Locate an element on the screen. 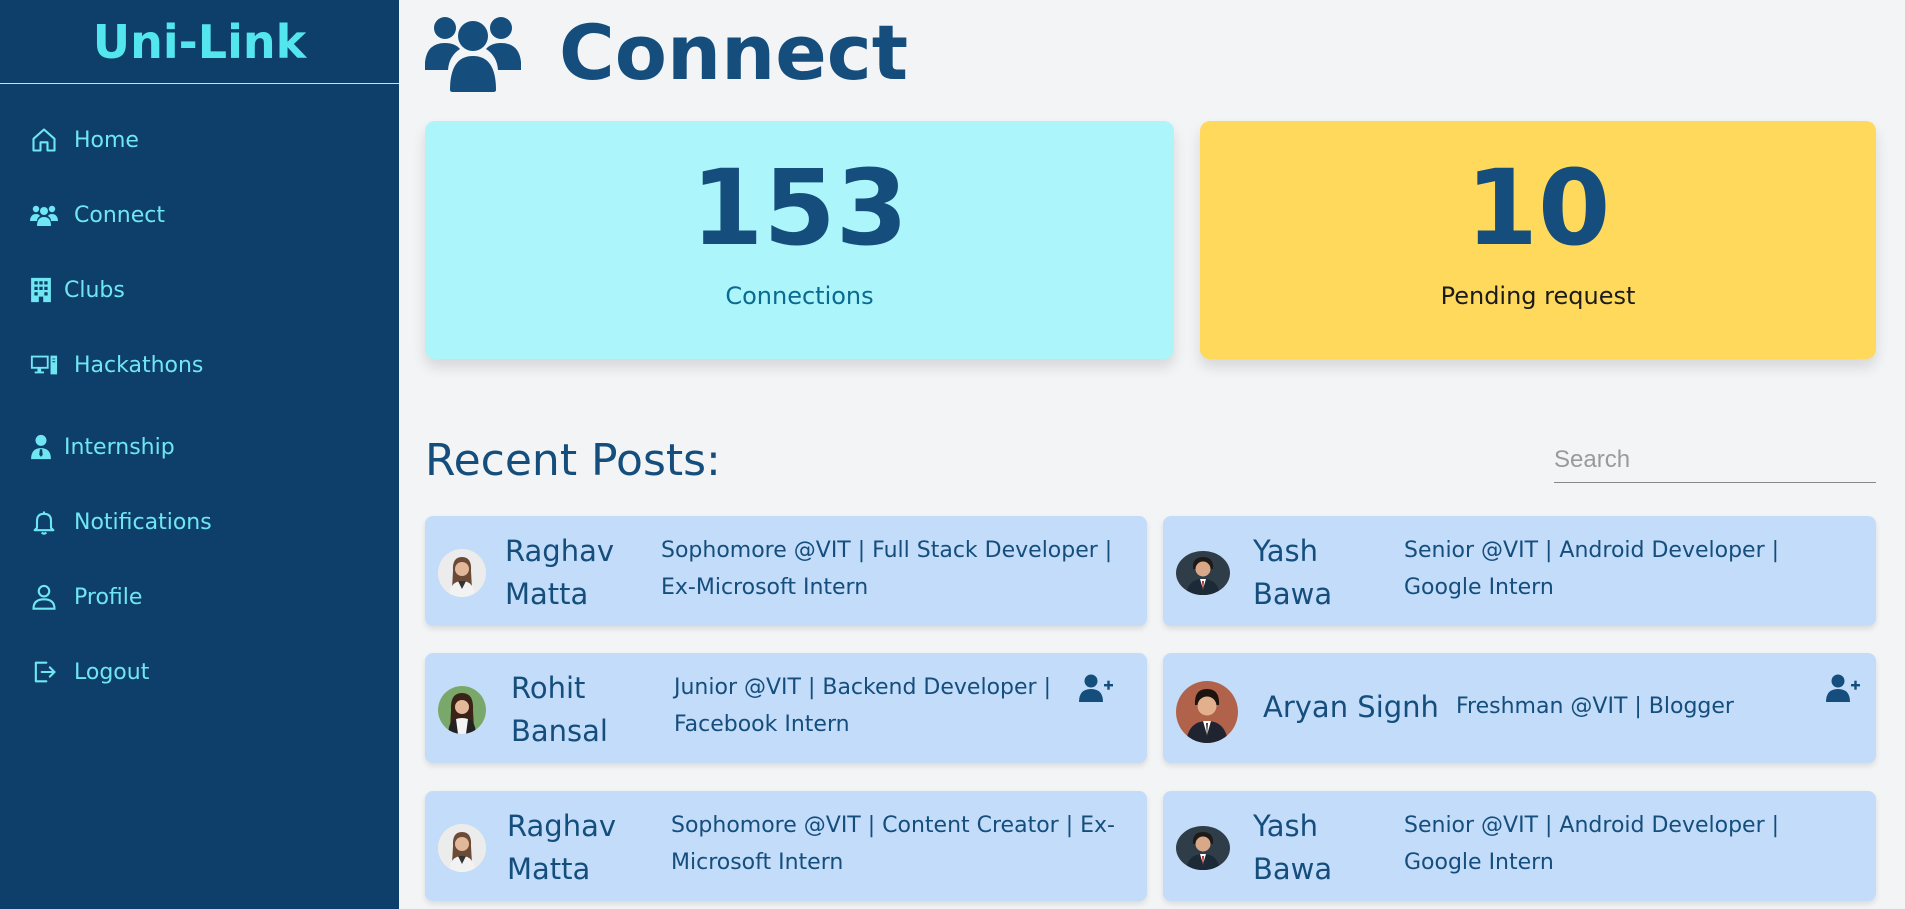  home-icon is located at coordinates (44, 140).